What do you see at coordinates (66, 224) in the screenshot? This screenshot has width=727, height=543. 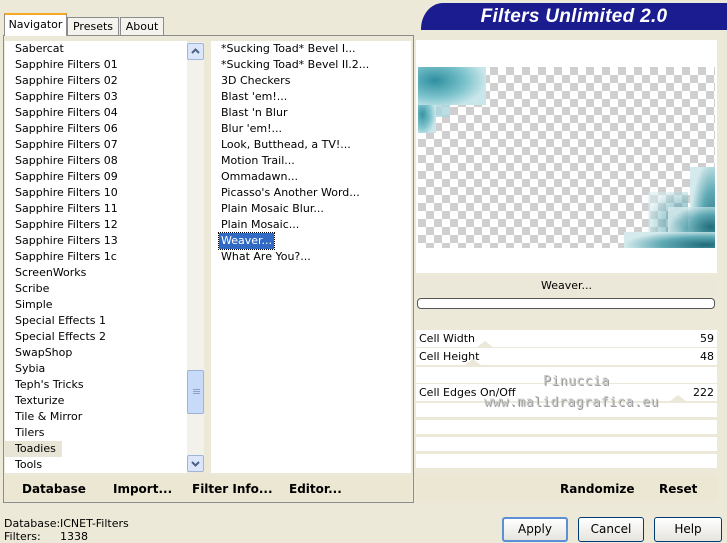 I see `category-item-label: Sapphire Filters 12` at bounding box center [66, 224].